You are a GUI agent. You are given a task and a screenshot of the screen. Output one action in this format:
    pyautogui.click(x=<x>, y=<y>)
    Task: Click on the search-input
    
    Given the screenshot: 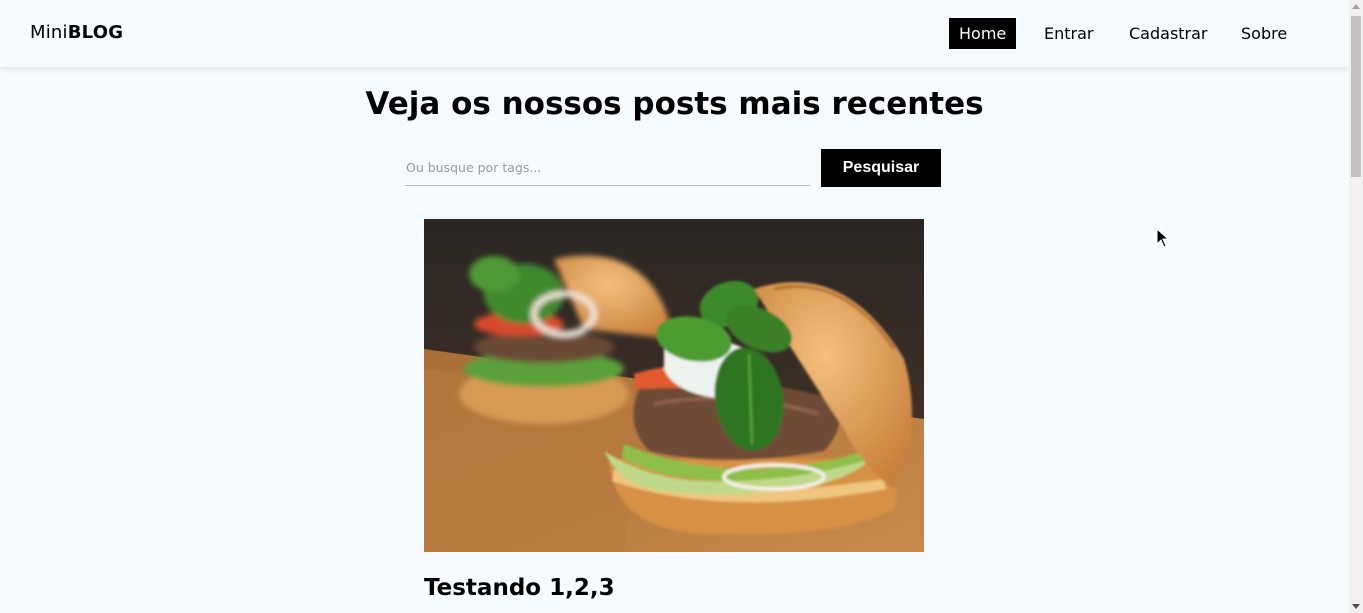 What is the action you would take?
    pyautogui.click(x=607, y=168)
    